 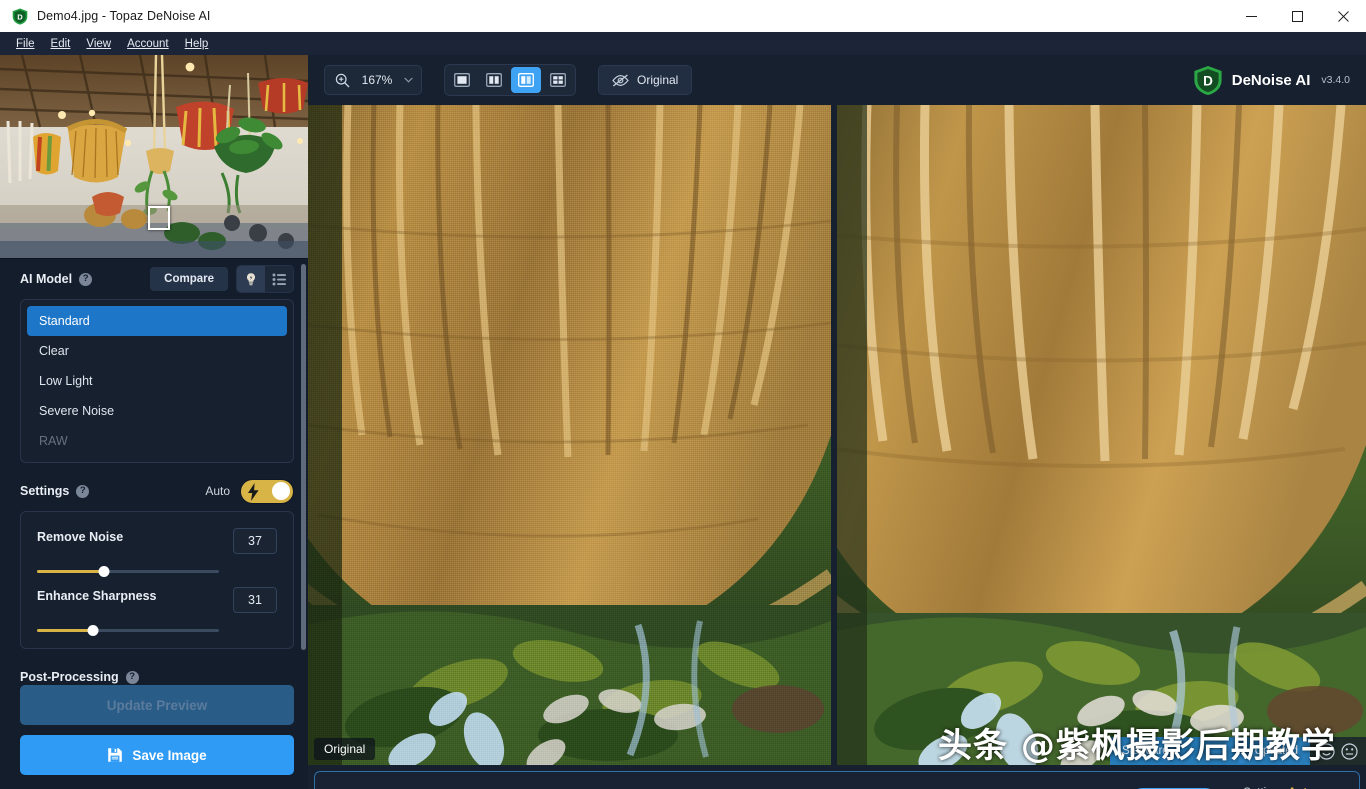 I want to click on brand-block: D DeNoise AI v3.4.0, so click(x=1271, y=80).